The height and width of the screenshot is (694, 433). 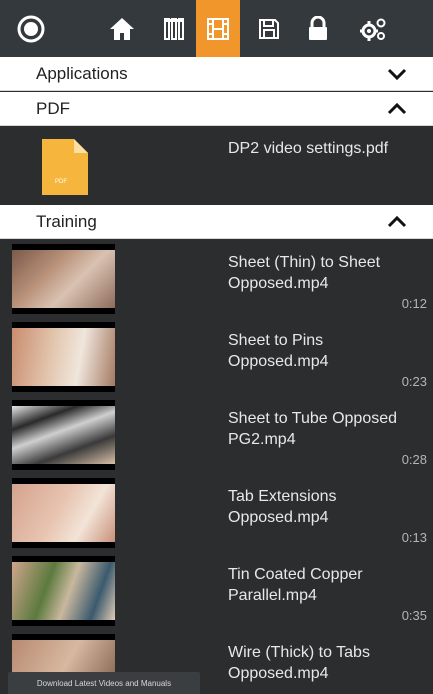 I want to click on gears-icon, so click(x=373, y=29).